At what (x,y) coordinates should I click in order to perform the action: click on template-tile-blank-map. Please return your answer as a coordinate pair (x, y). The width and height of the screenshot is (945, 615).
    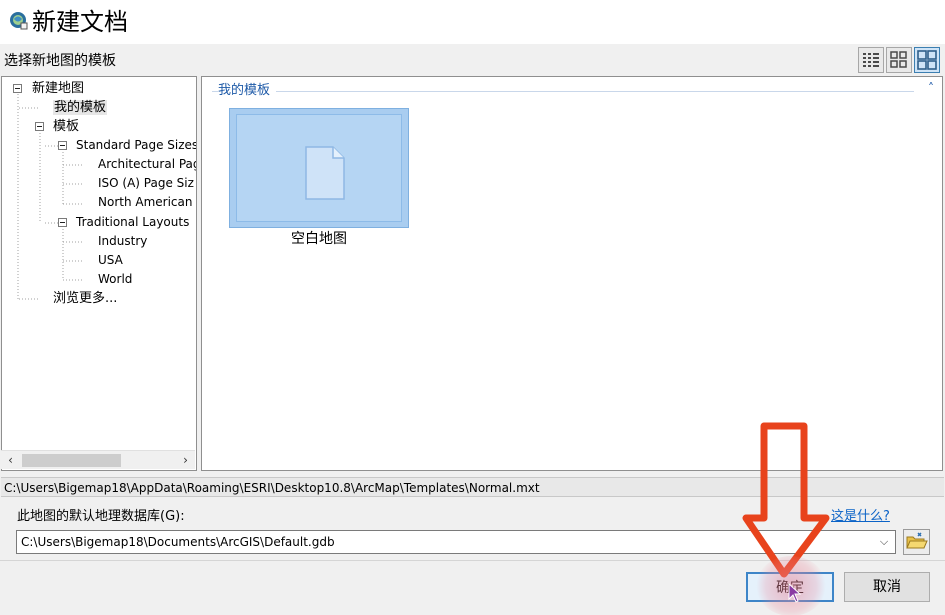
    Looking at the image, I should click on (319, 168).